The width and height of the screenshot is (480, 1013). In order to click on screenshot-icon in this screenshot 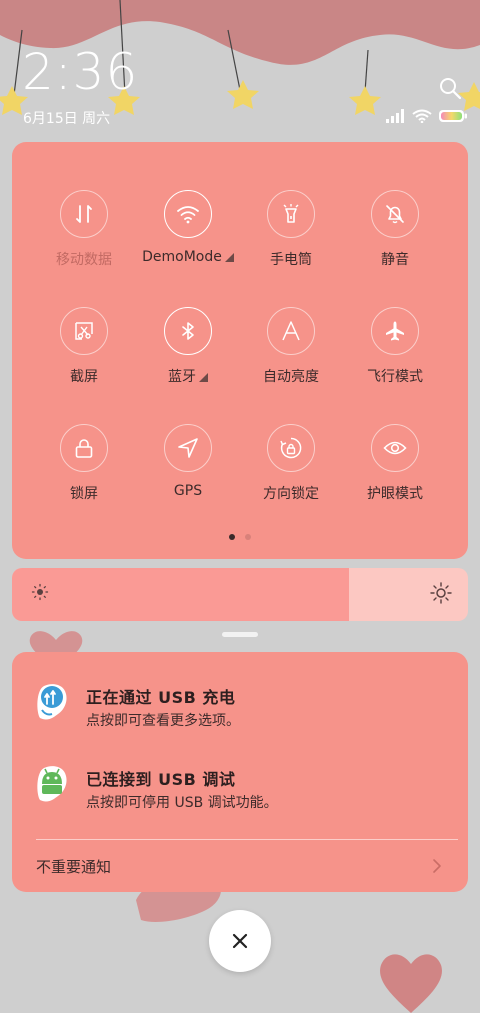, I will do `click(84, 331)`.